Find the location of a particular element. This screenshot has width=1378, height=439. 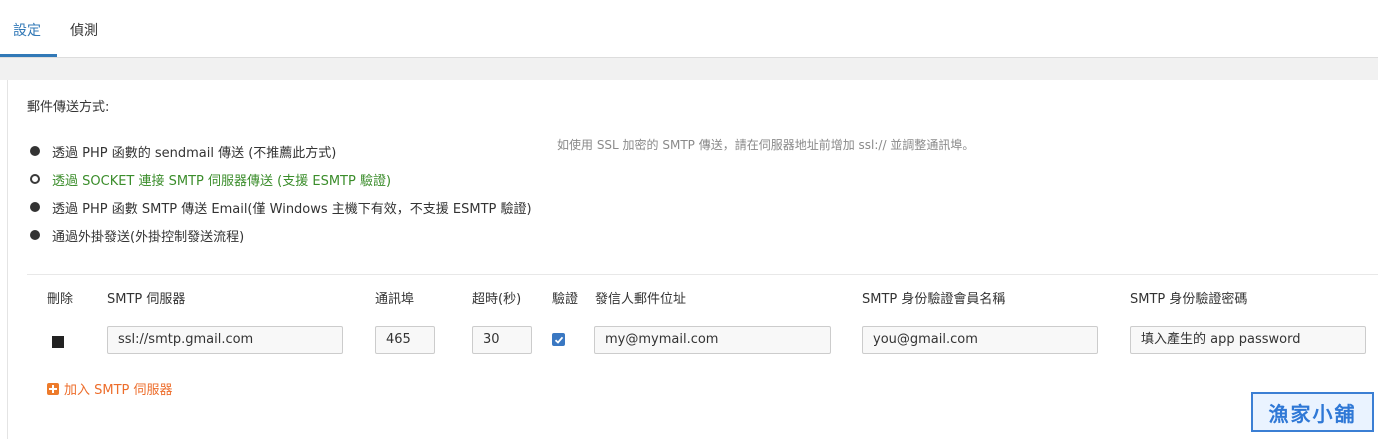

table-divider is located at coordinates (702, 274).